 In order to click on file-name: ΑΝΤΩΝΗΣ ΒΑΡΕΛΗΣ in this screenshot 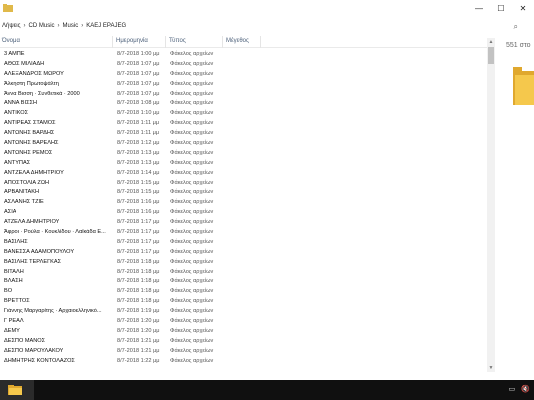, I will do `click(31, 143)`.